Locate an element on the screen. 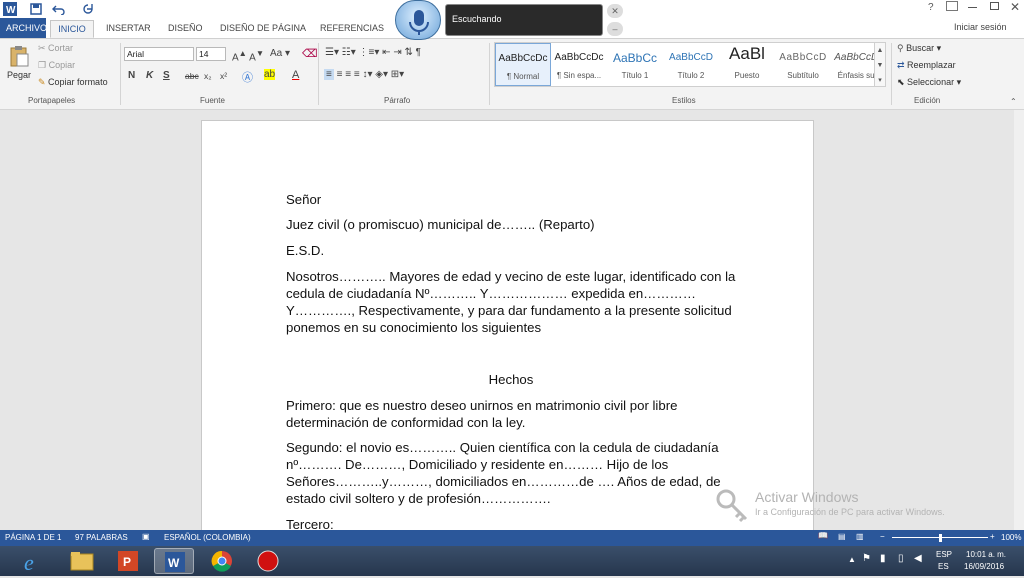  input-language: ESP is located at coordinates (944, 554).